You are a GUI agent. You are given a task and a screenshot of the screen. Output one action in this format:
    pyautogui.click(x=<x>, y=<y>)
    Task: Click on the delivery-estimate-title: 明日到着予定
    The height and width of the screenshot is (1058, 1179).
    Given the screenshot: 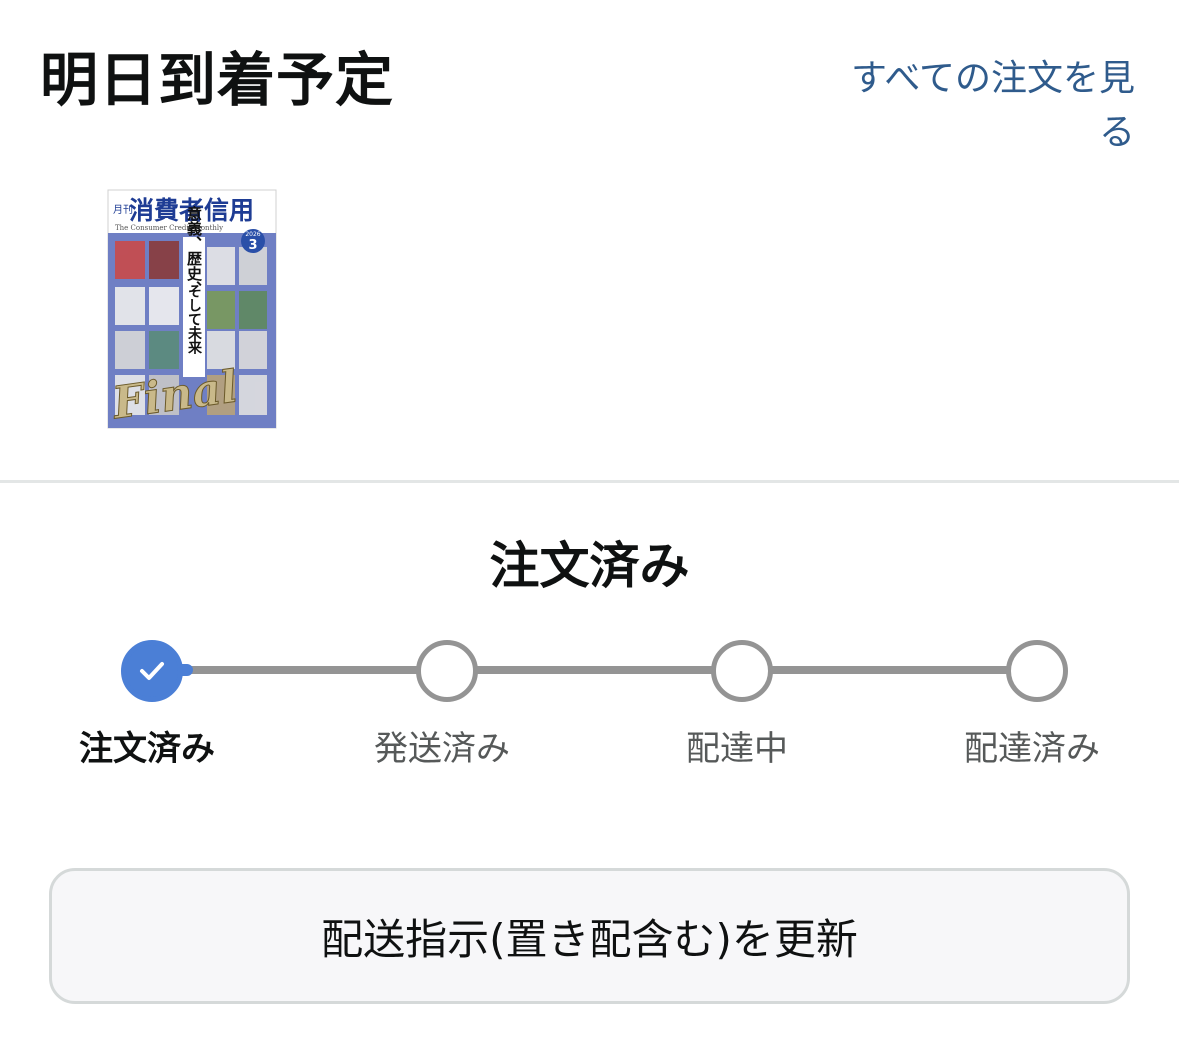 What is the action you would take?
    pyautogui.click(x=217, y=80)
    